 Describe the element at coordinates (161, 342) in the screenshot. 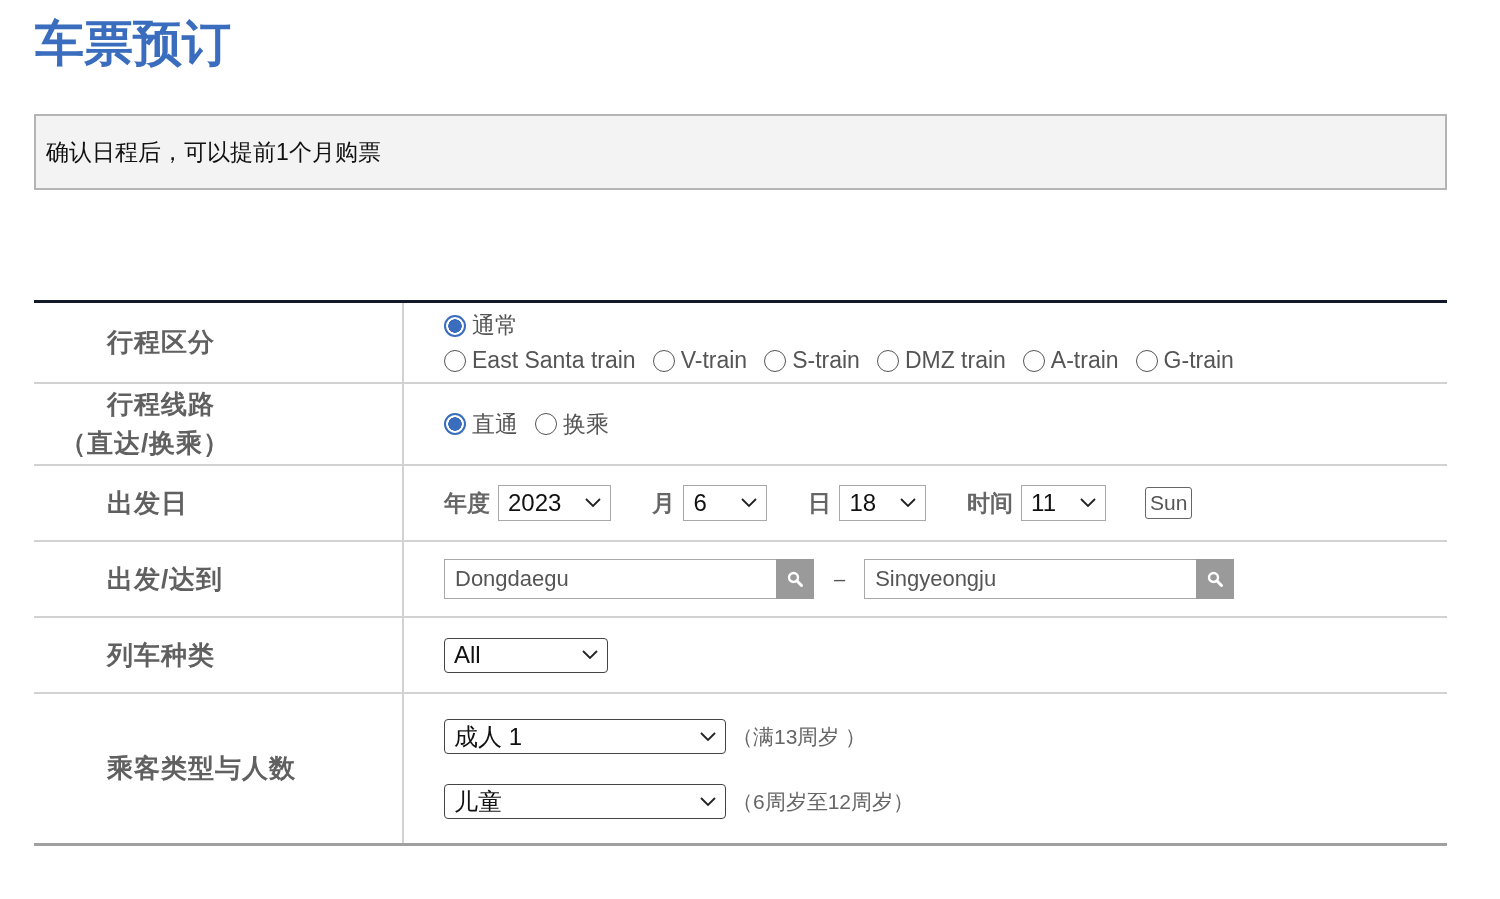

I see `row-label: 行程区分` at that location.